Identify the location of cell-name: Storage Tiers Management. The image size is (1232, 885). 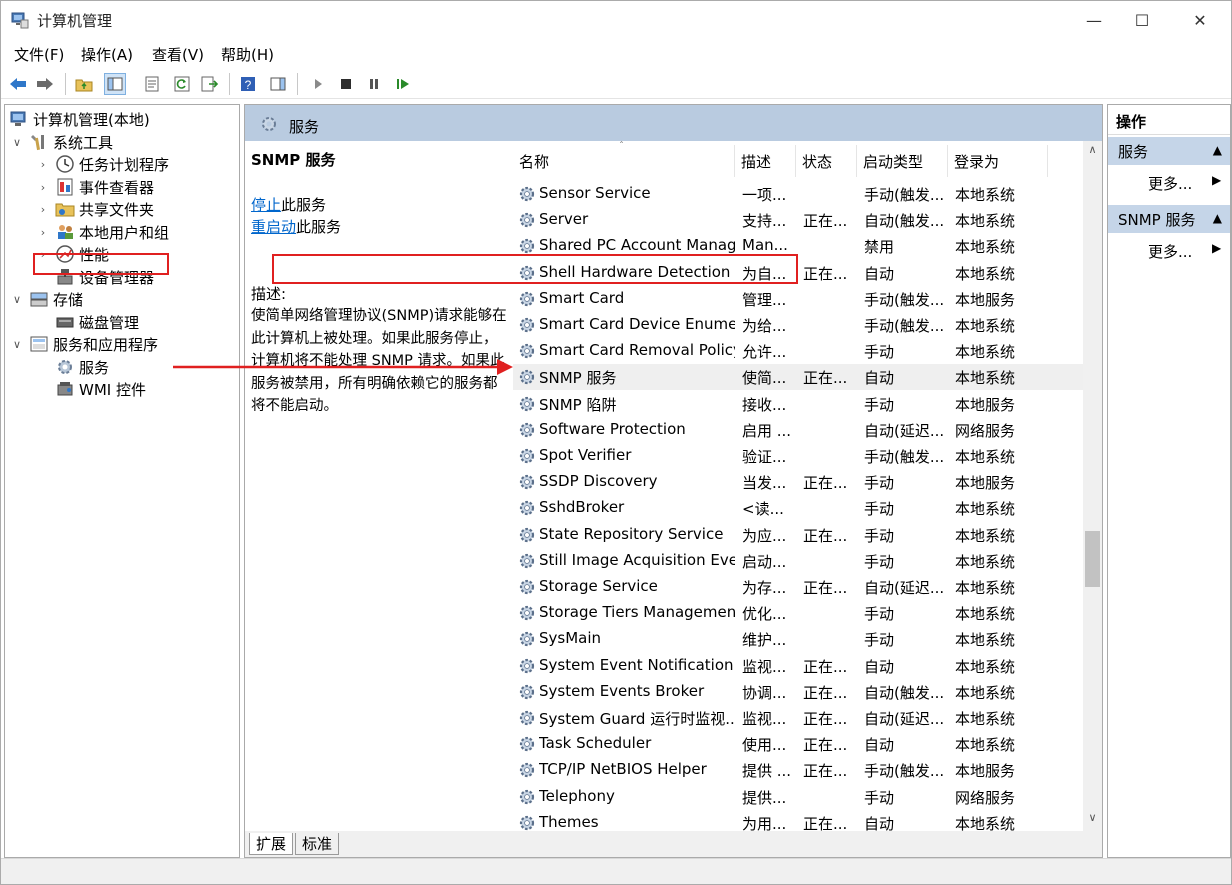
(637, 612).